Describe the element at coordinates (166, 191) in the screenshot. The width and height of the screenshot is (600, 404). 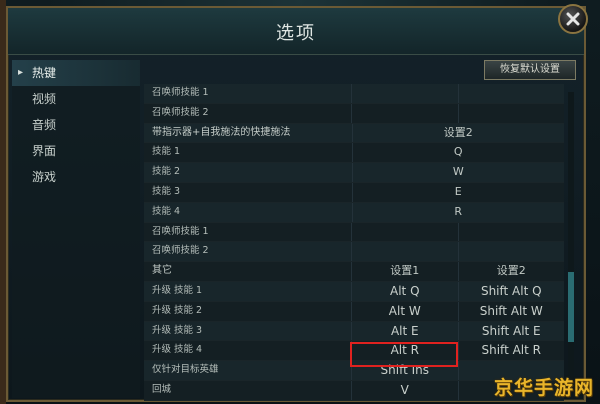
I see `row-label: 技能 3` at that location.